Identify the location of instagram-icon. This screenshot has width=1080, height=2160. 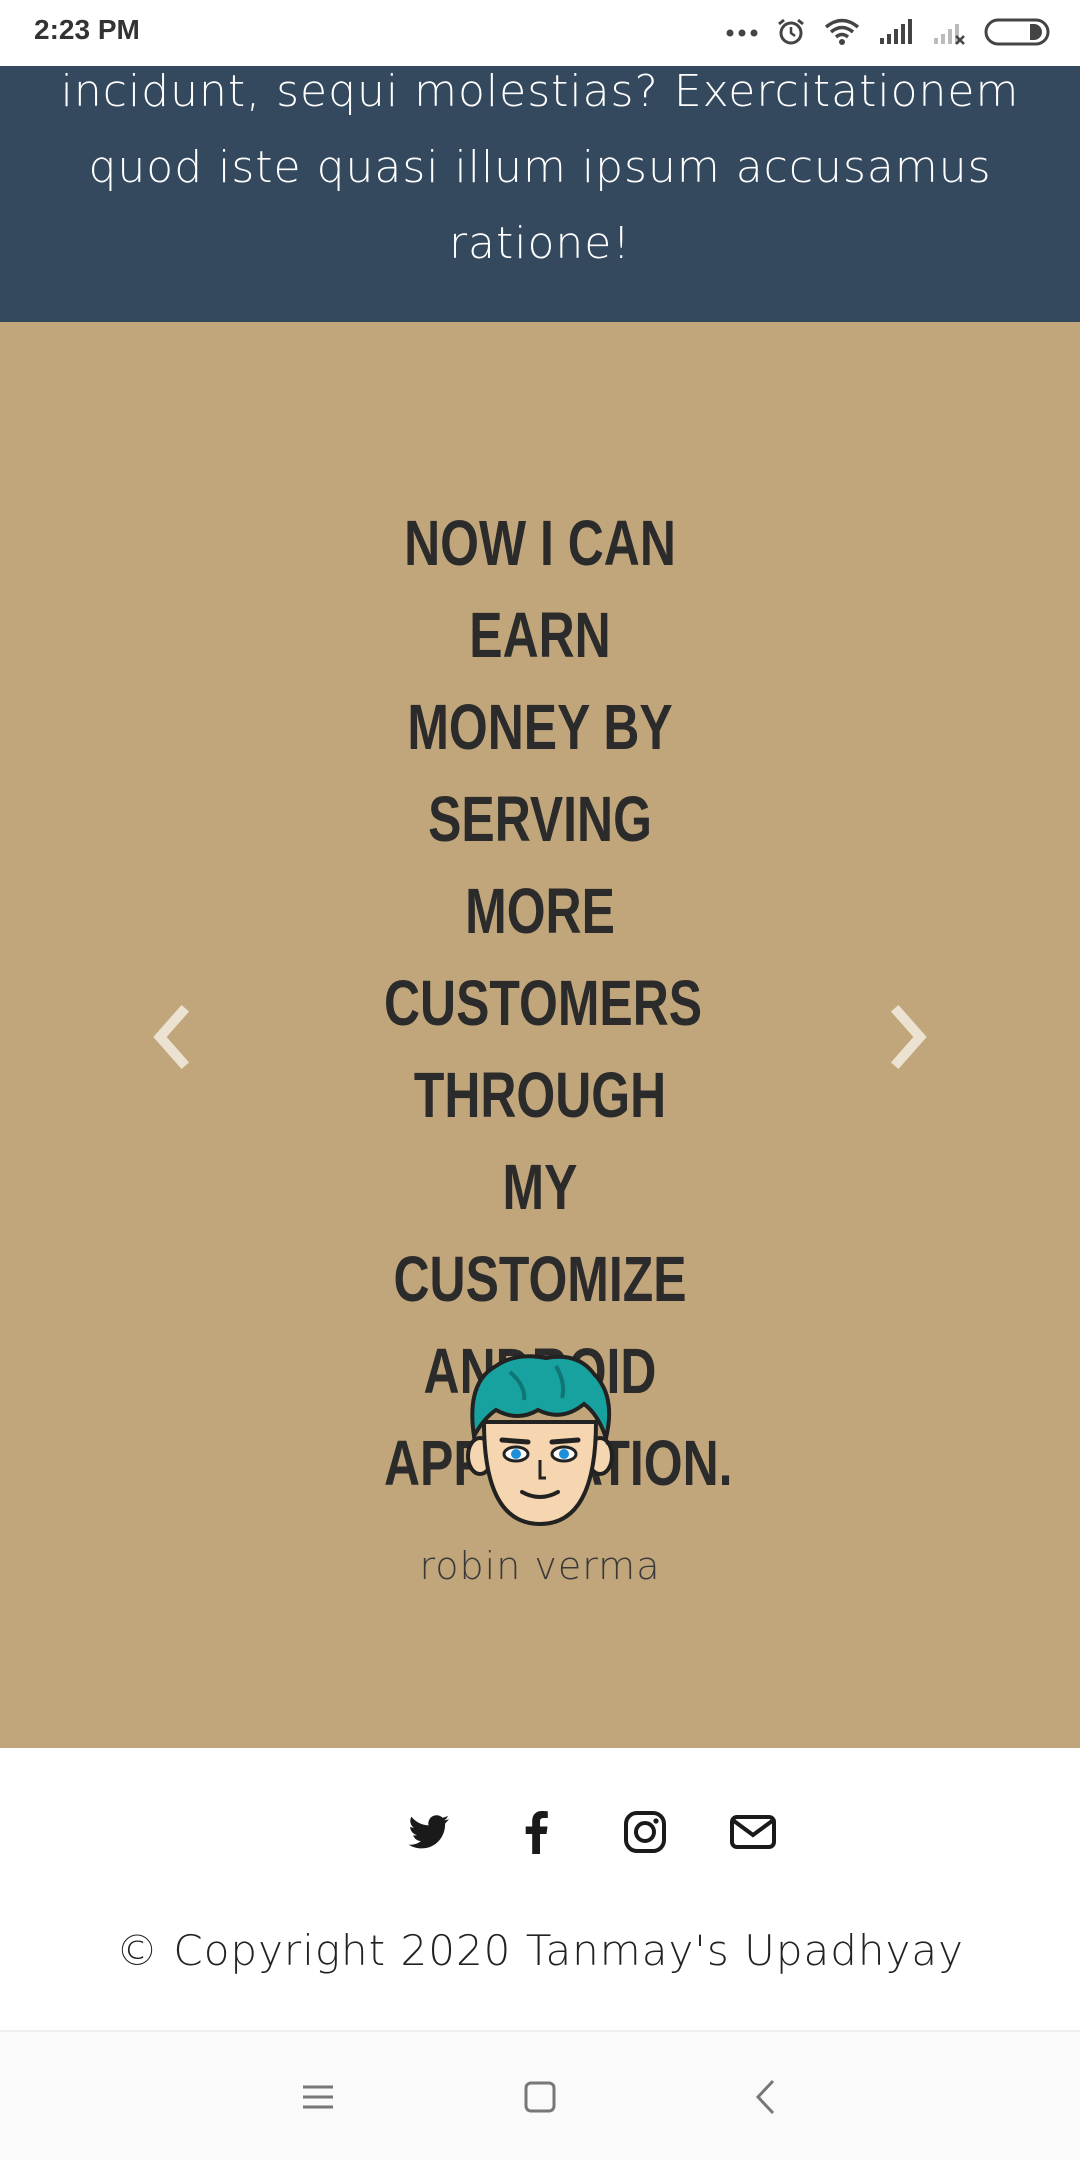
(645, 1832).